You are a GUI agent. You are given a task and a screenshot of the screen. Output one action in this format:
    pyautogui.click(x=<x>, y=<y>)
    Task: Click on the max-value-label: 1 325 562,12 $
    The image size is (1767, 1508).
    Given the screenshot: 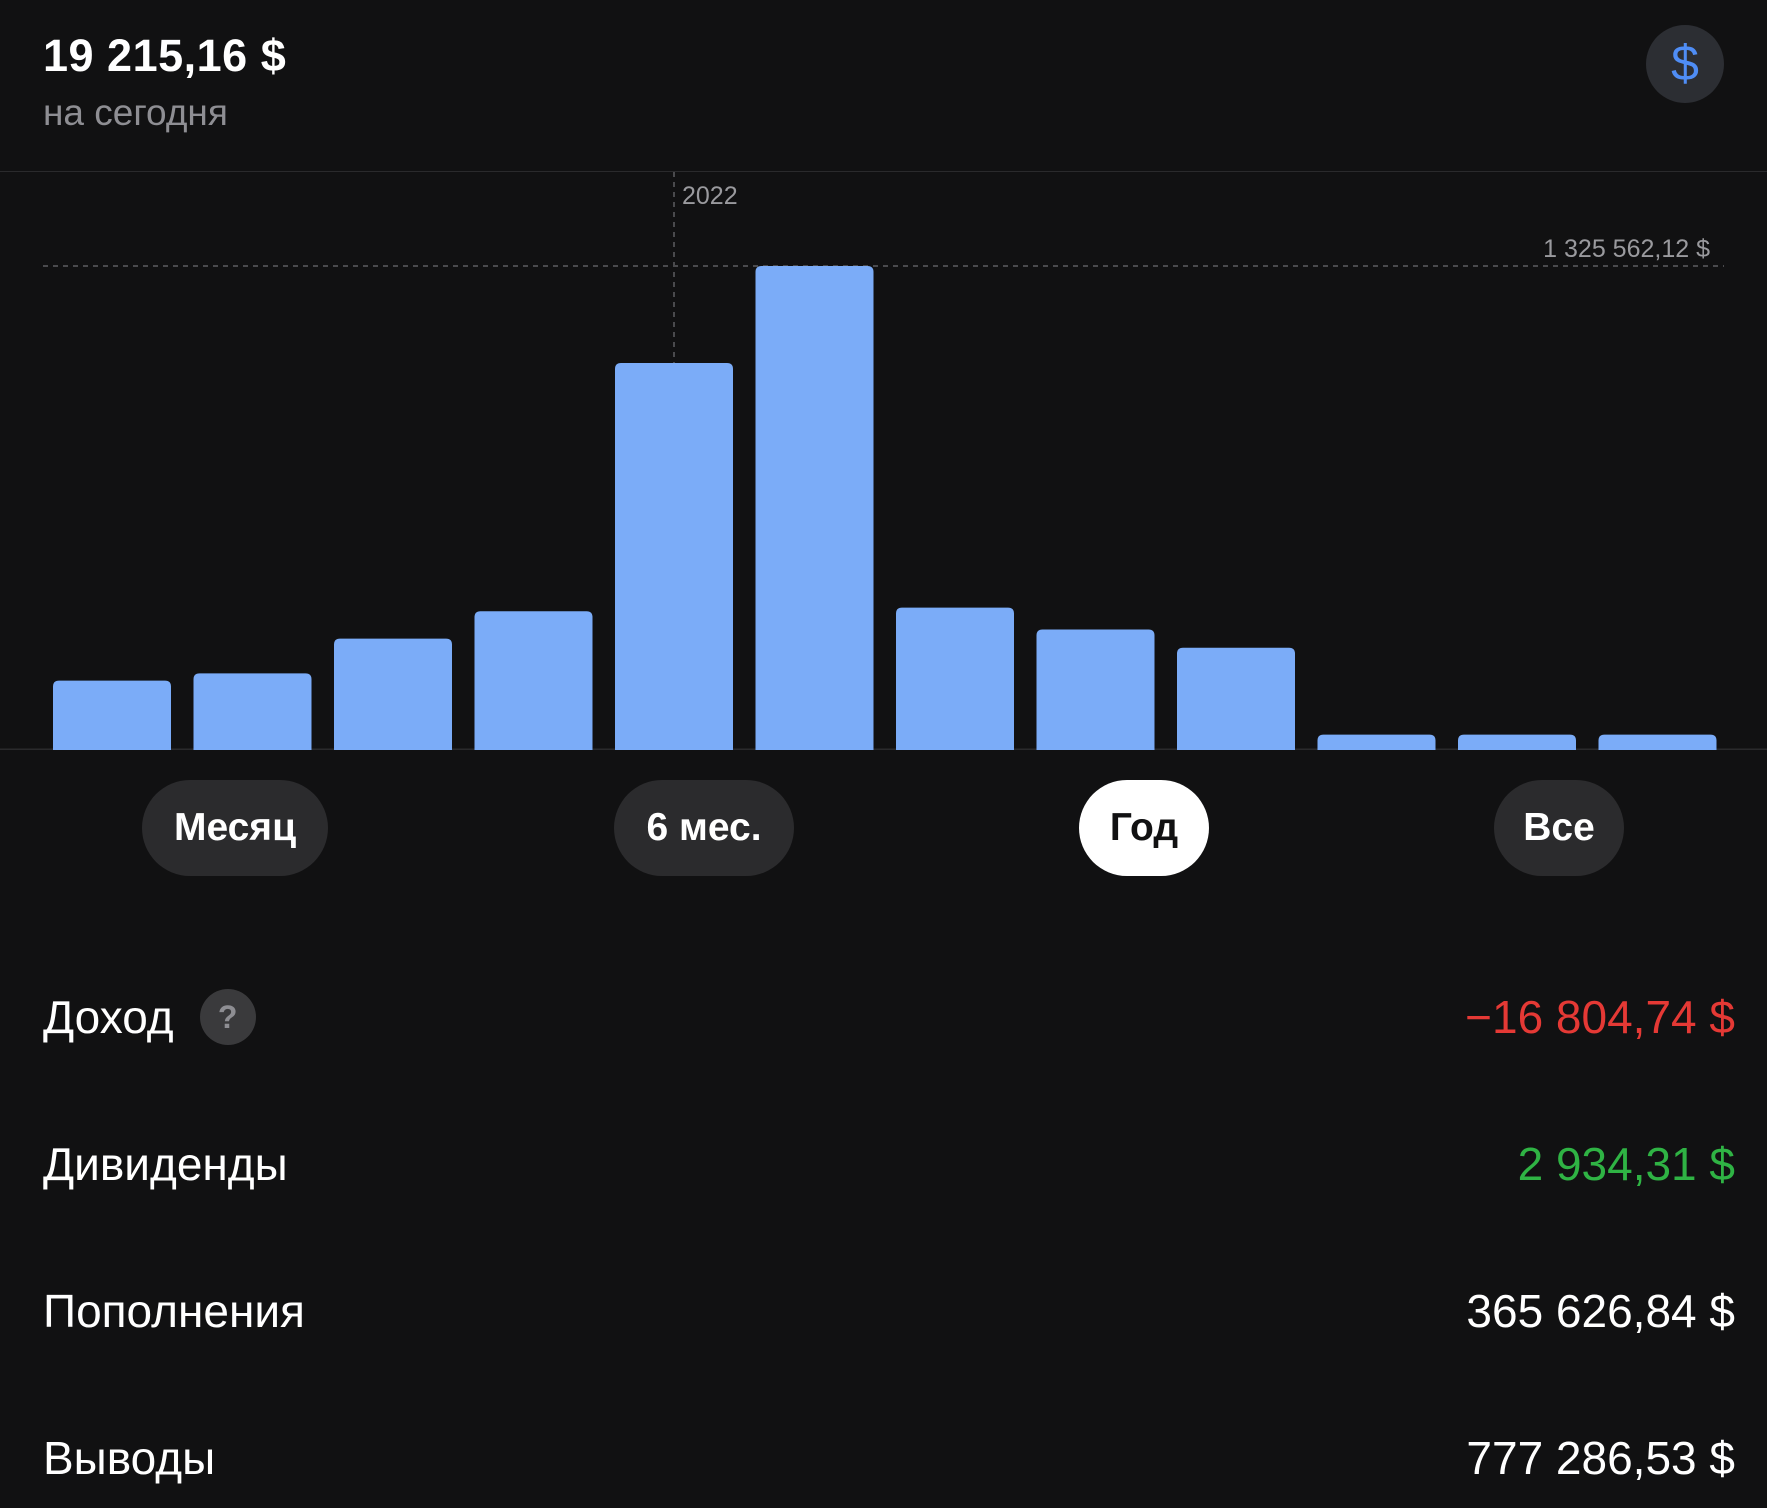 What is the action you would take?
    pyautogui.click(x=1626, y=249)
    